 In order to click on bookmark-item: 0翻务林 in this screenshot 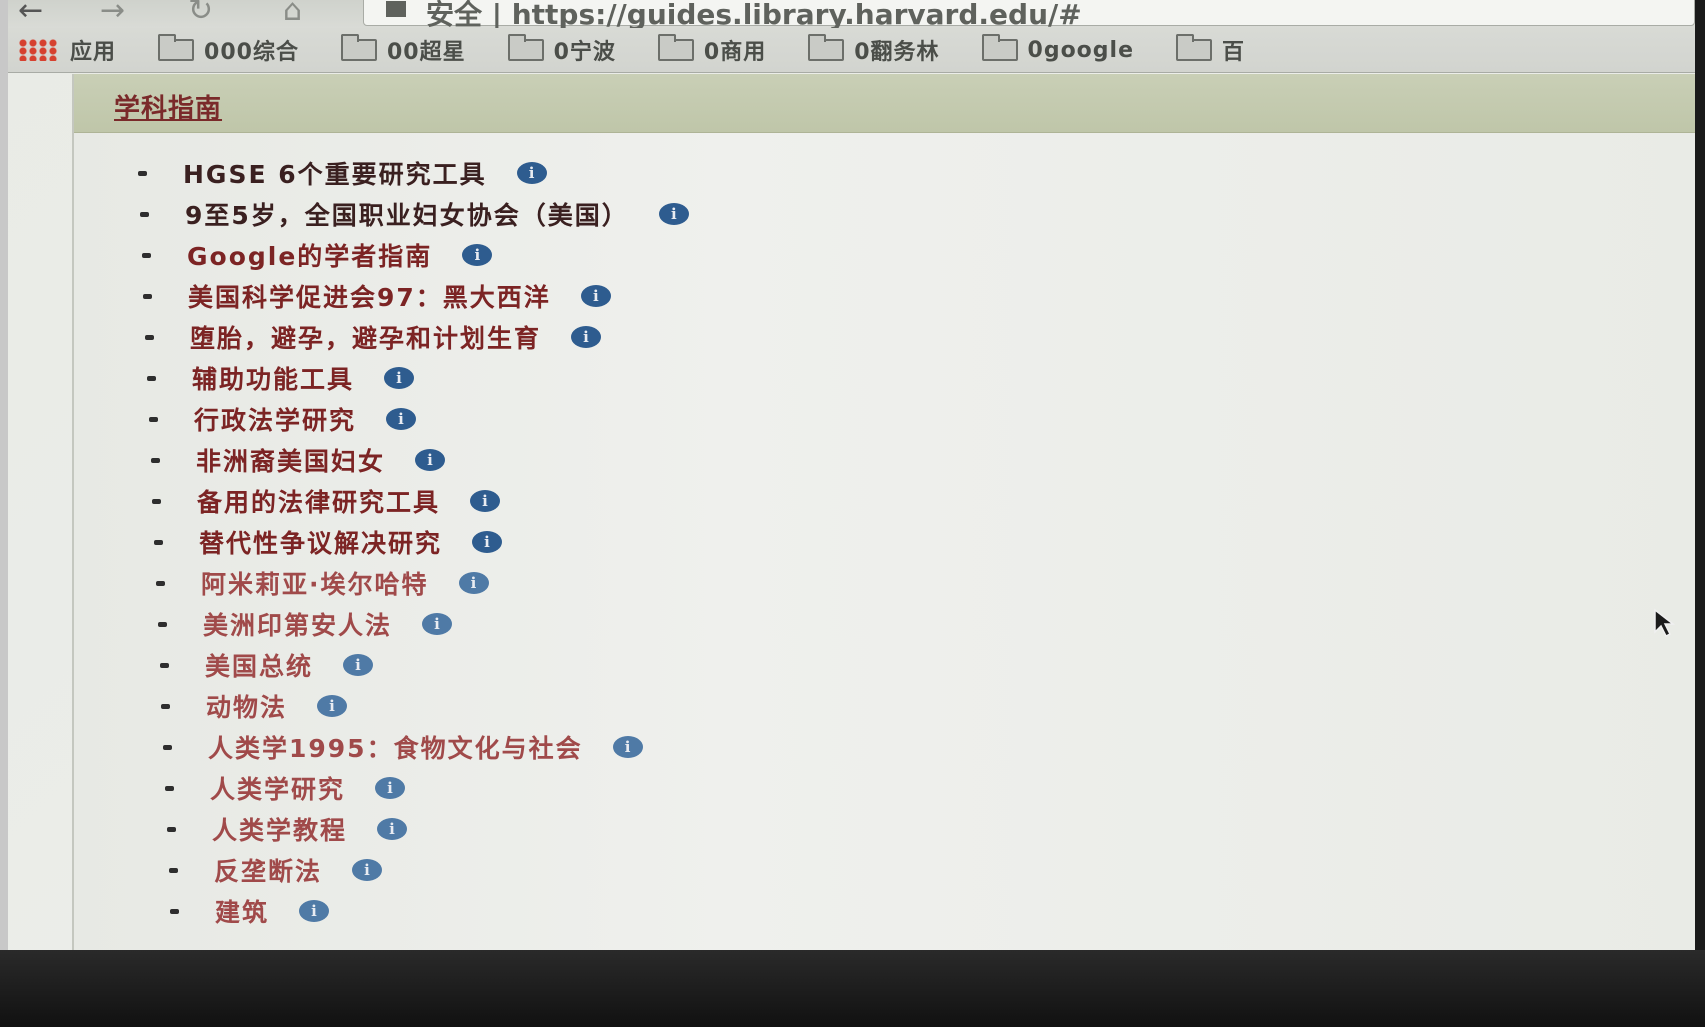, I will do `click(873, 50)`.